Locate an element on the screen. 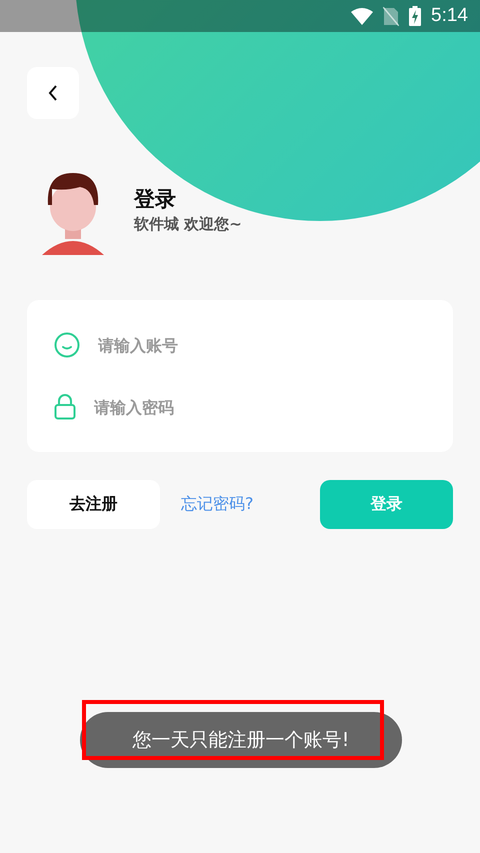 This screenshot has width=480, height=853. back-button is located at coordinates (53, 93).